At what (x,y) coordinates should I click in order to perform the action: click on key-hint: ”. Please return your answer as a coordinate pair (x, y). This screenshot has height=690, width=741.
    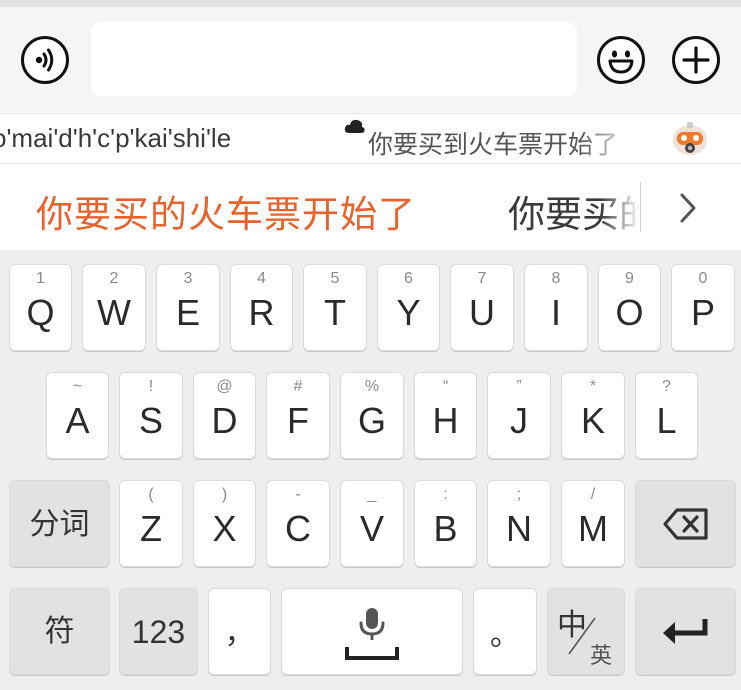
    Looking at the image, I should click on (519, 386).